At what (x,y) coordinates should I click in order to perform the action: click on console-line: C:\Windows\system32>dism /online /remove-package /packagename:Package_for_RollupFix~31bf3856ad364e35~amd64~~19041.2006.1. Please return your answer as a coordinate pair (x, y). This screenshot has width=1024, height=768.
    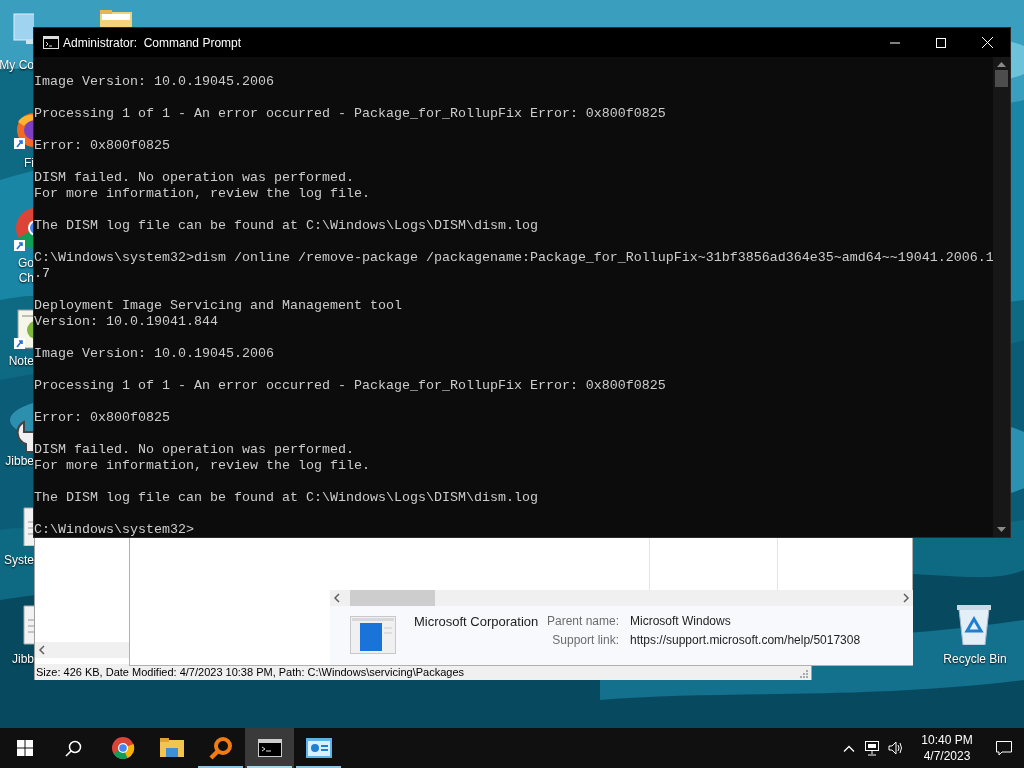
    Looking at the image, I should click on (513, 257).